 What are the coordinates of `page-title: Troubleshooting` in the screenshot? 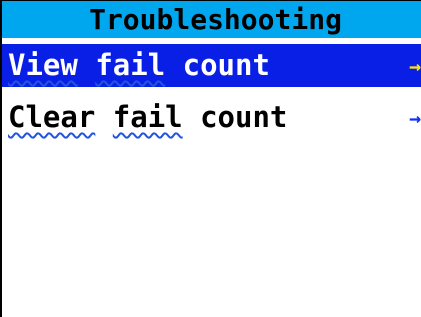 It's located at (211, 19).